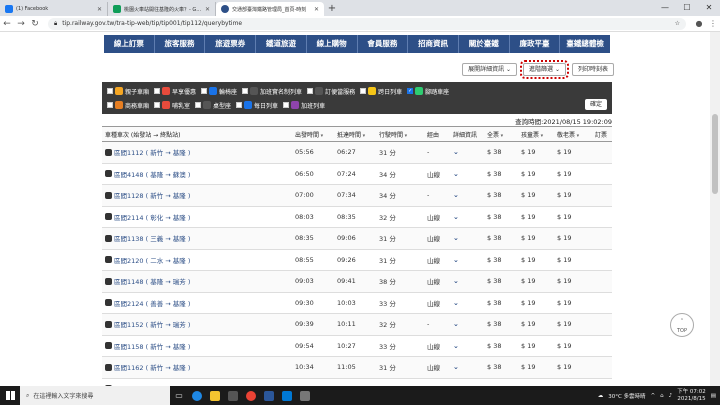 Image resolution: width=720 pixels, height=405 pixels. I want to click on confirm-button: 確定, so click(595, 104).